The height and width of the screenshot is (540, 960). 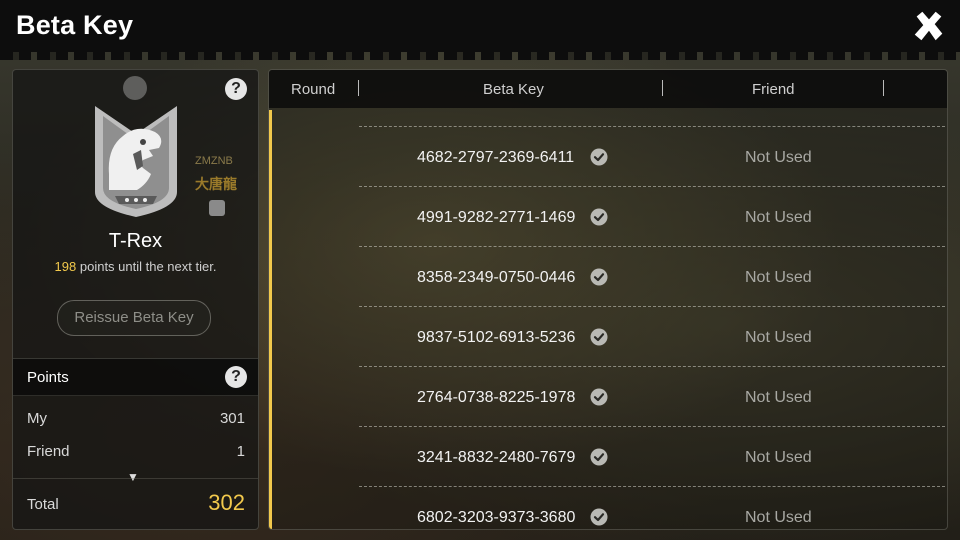 What do you see at coordinates (135, 503) in the screenshot?
I see `points-total-row: Total 302` at bounding box center [135, 503].